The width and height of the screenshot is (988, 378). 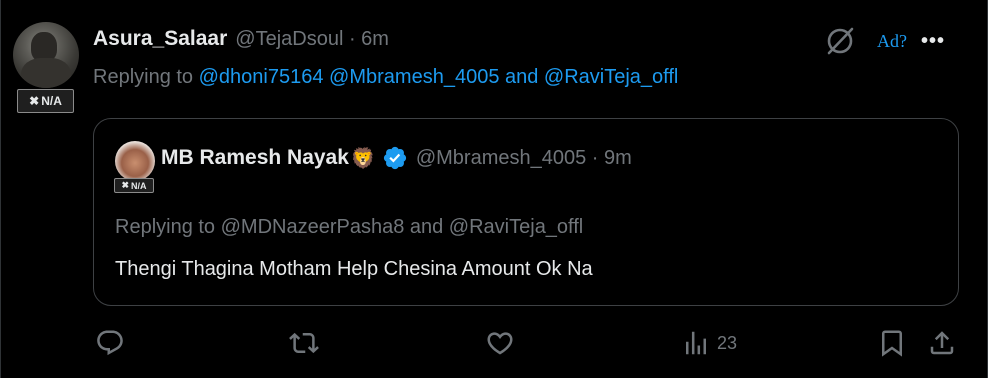 I want to click on bookmark-icon, so click(x=892, y=343).